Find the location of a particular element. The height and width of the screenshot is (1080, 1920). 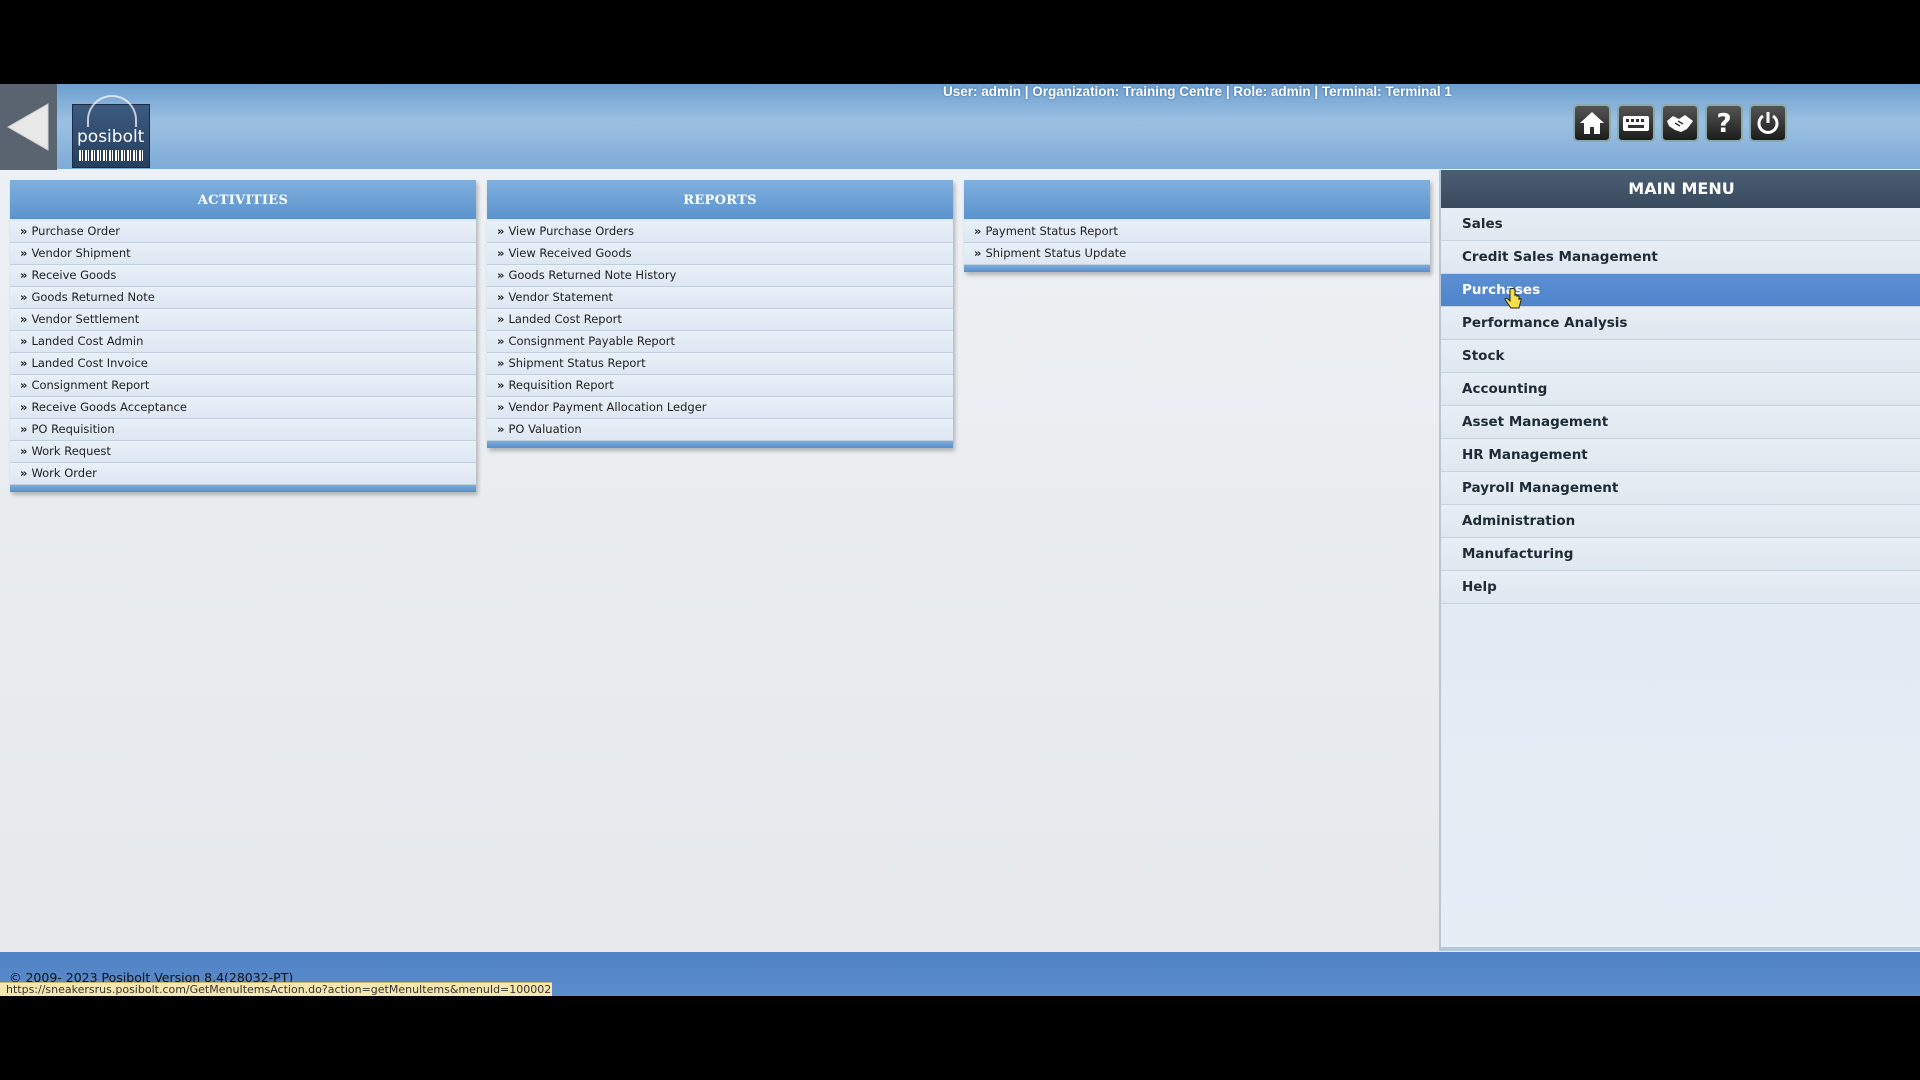

activities-item-work-request: » Work Request is located at coordinates (243, 452).